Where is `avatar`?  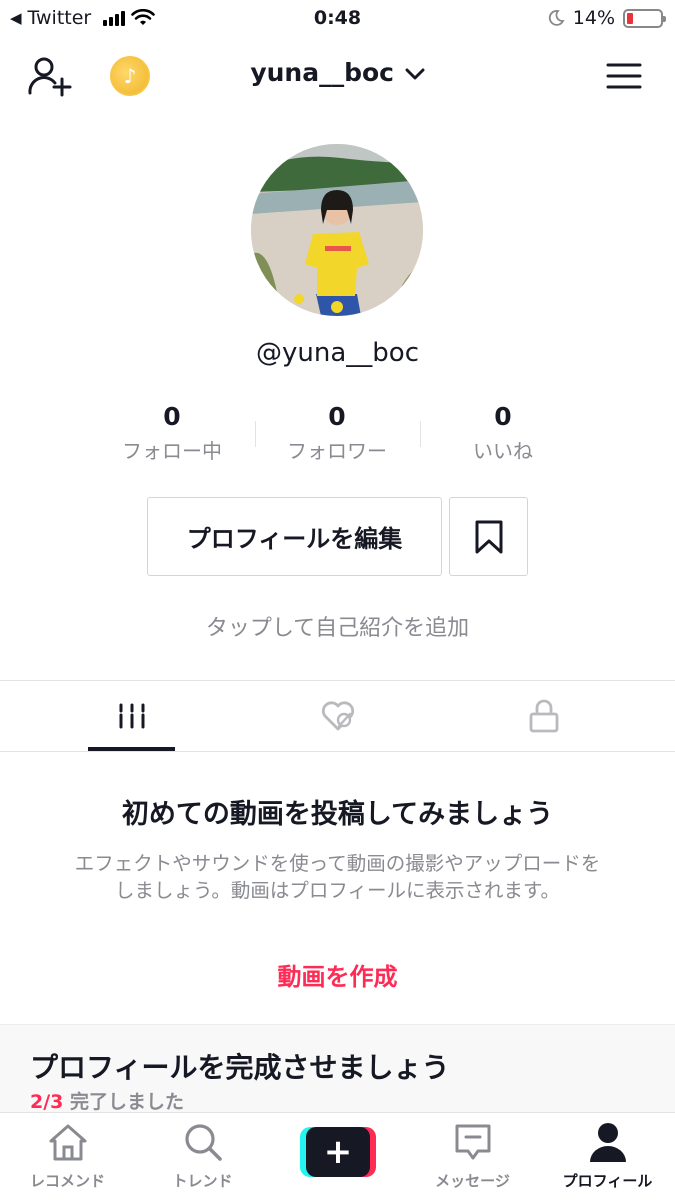 avatar is located at coordinates (337, 230).